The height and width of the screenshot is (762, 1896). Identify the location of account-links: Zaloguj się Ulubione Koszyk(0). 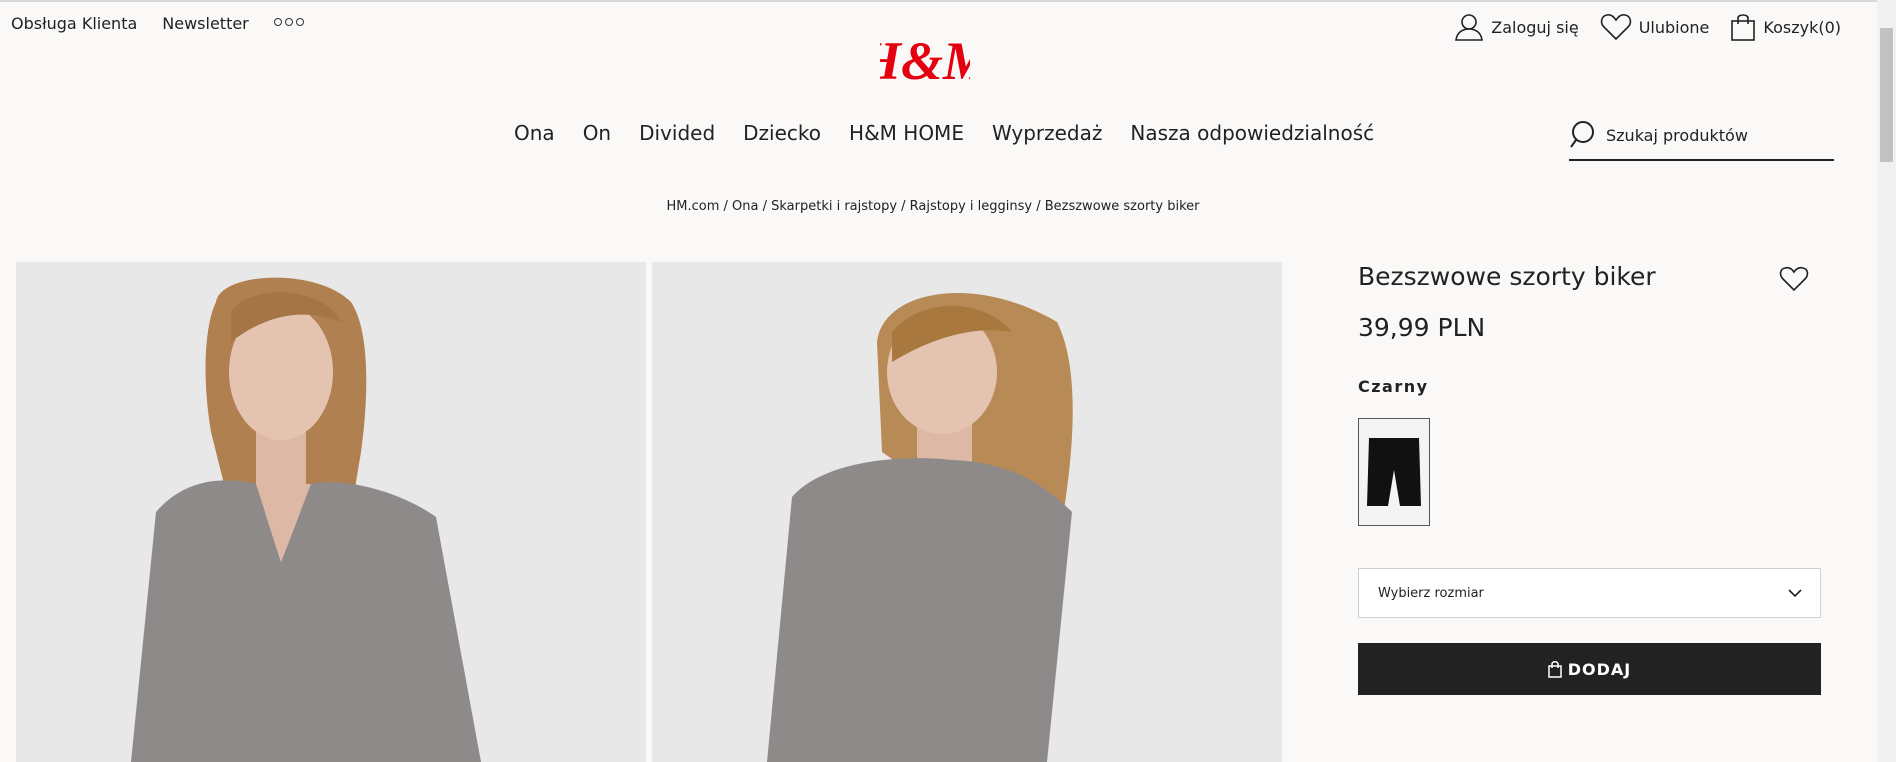
(1637, 27).